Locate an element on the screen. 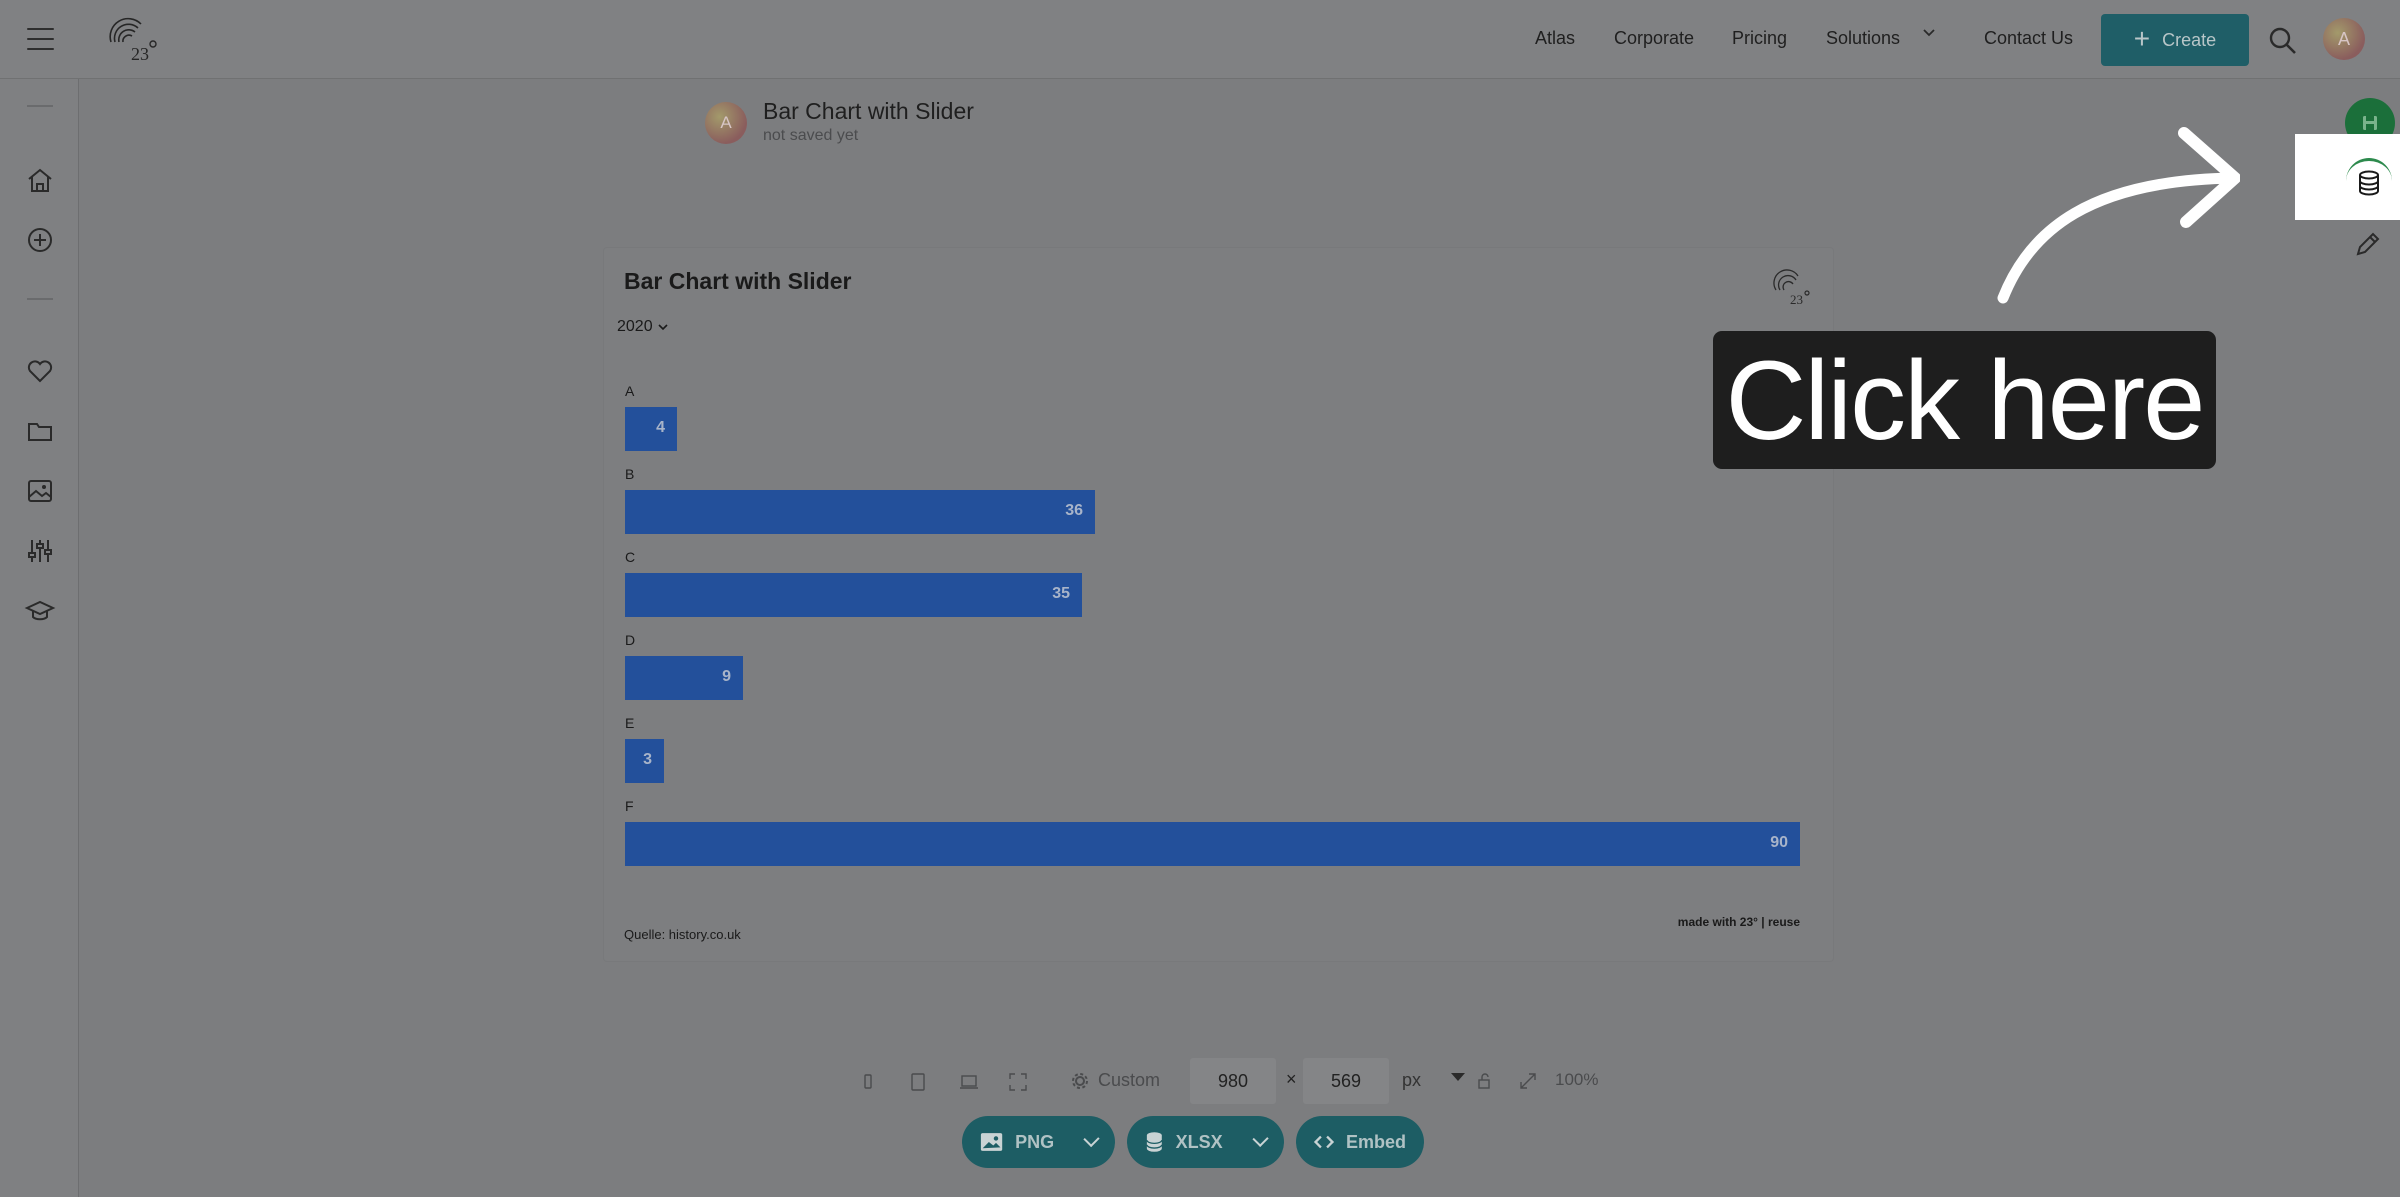 The height and width of the screenshot is (1197, 2400). bar-f is located at coordinates (1212, 844).